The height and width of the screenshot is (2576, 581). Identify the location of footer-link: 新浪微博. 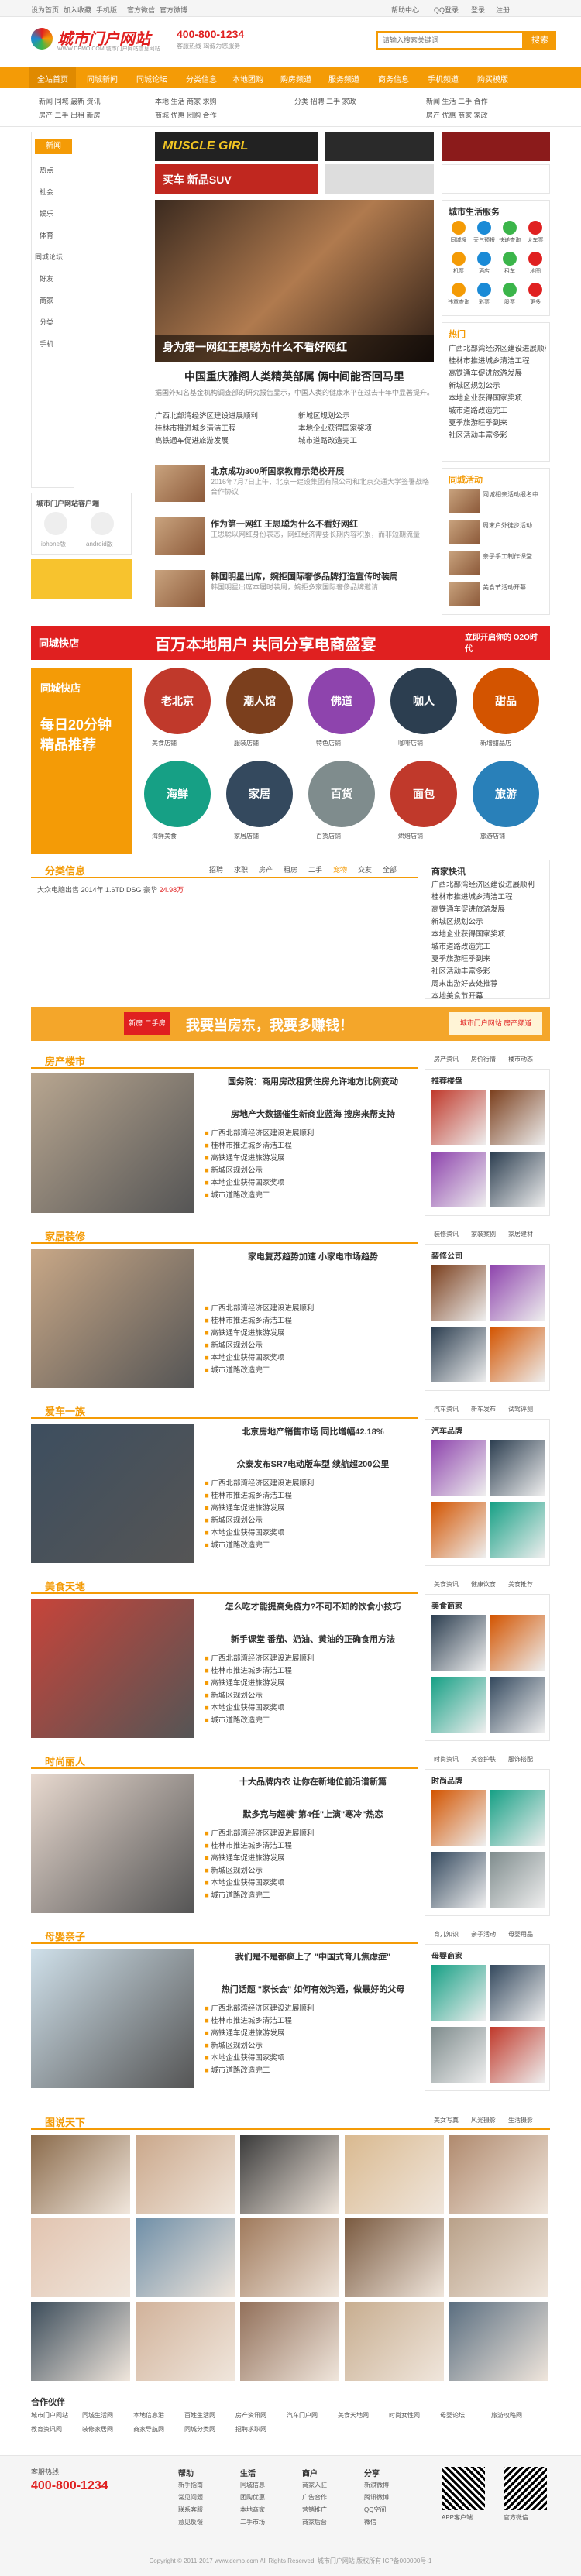
(376, 2485).